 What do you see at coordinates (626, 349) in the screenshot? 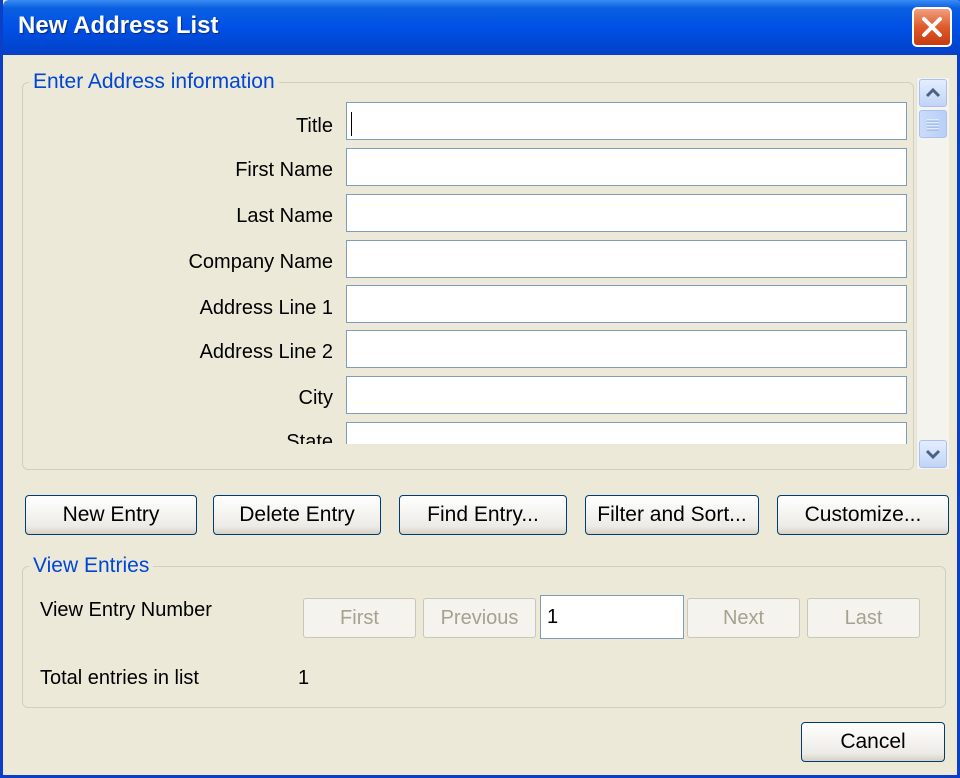
I see `address-line-2-field` at bounding box center [626, 349].